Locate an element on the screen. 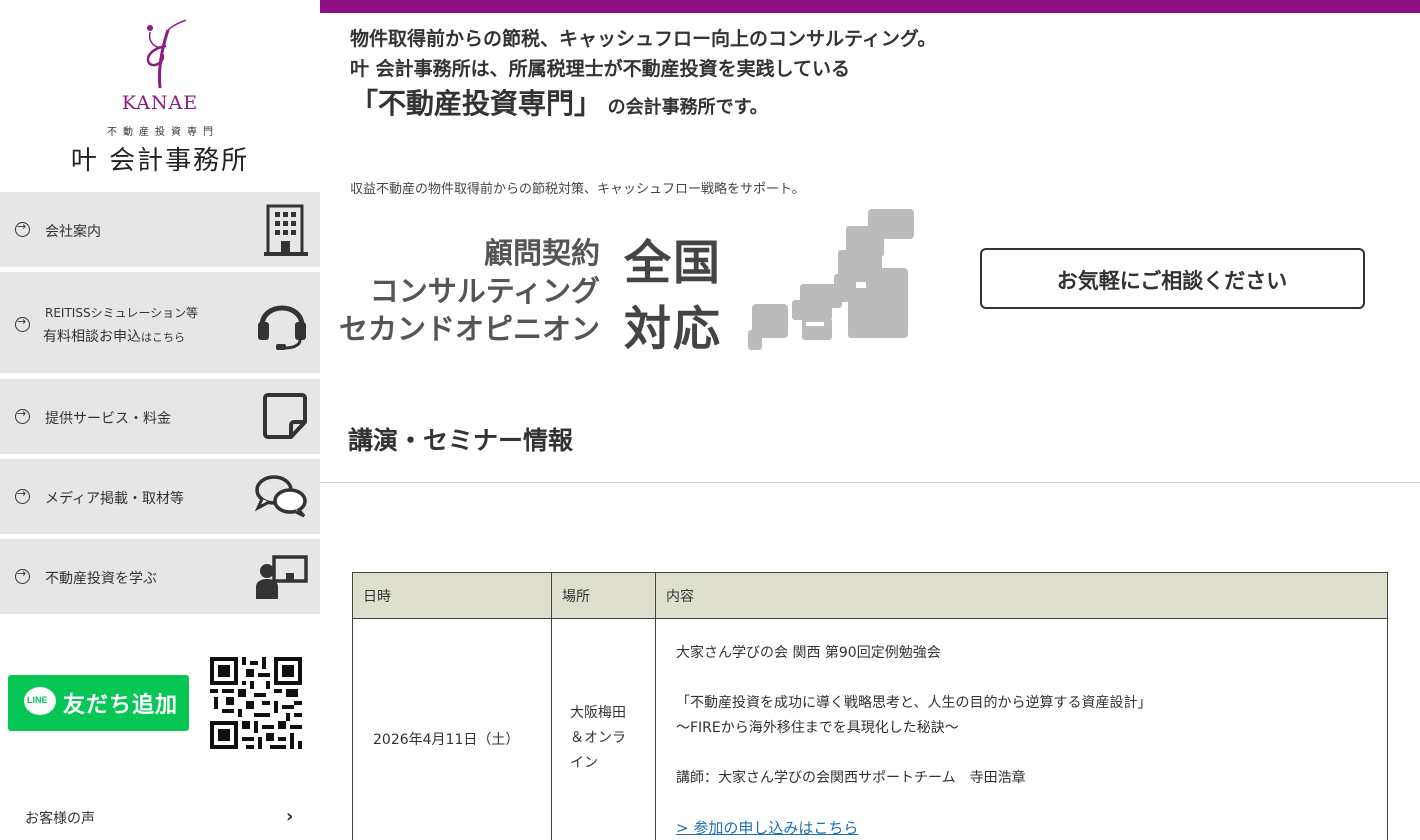 The height and width of the screenshot is (840, 1420). chevron-right-icon: › is located at coordinates (290, 816).